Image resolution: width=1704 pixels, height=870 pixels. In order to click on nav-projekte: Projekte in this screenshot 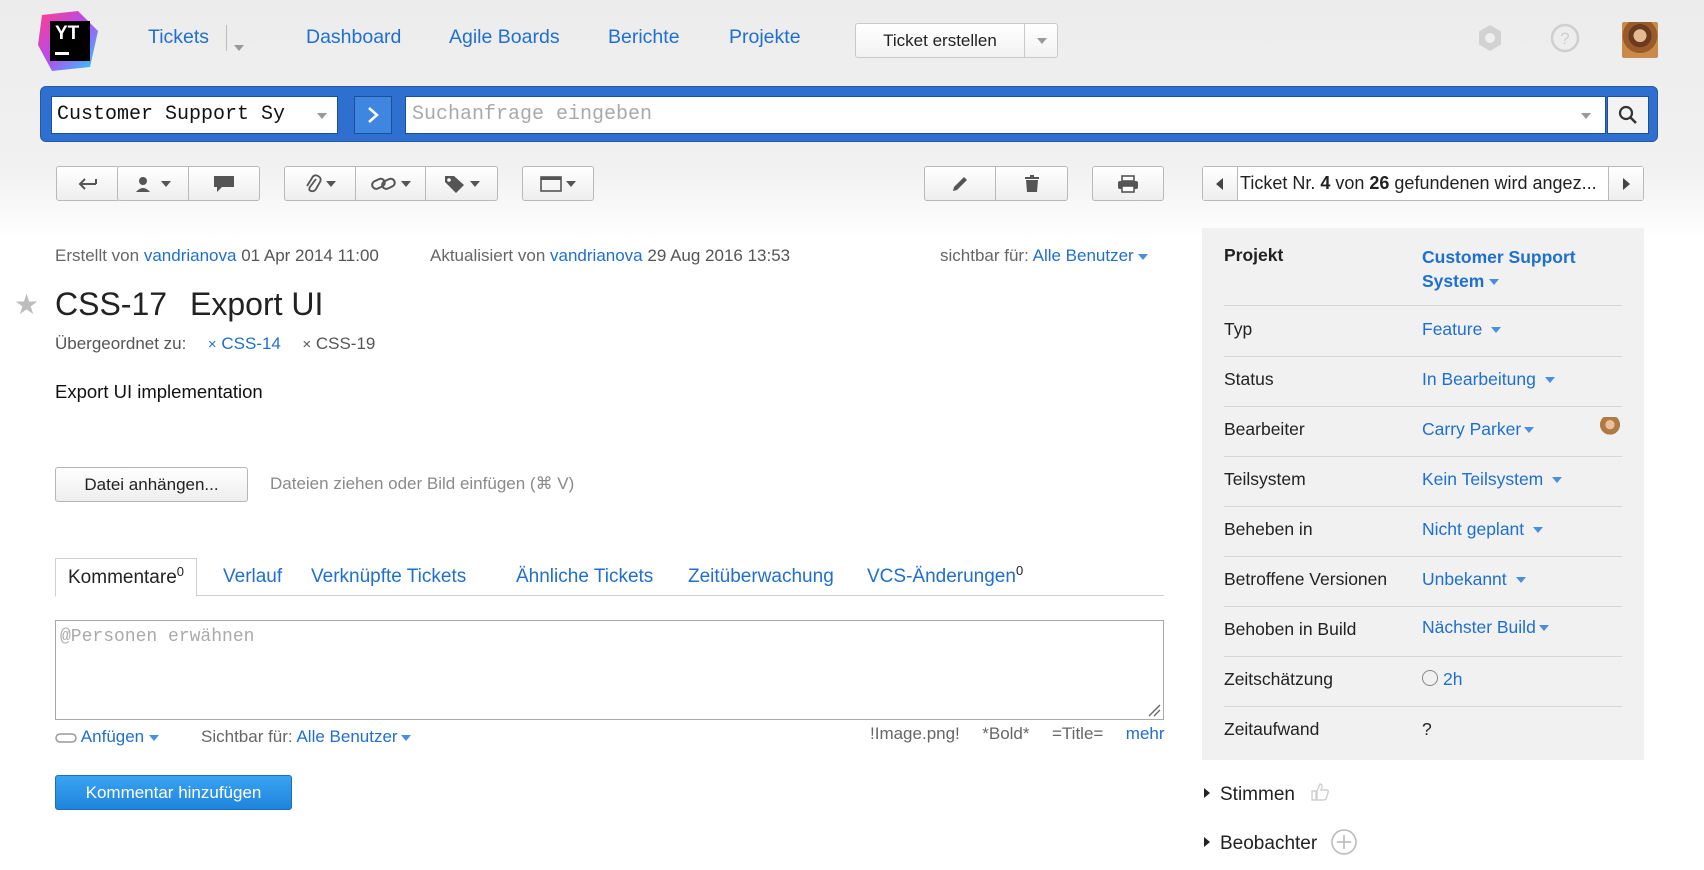, I will do `click(765, 37)`.